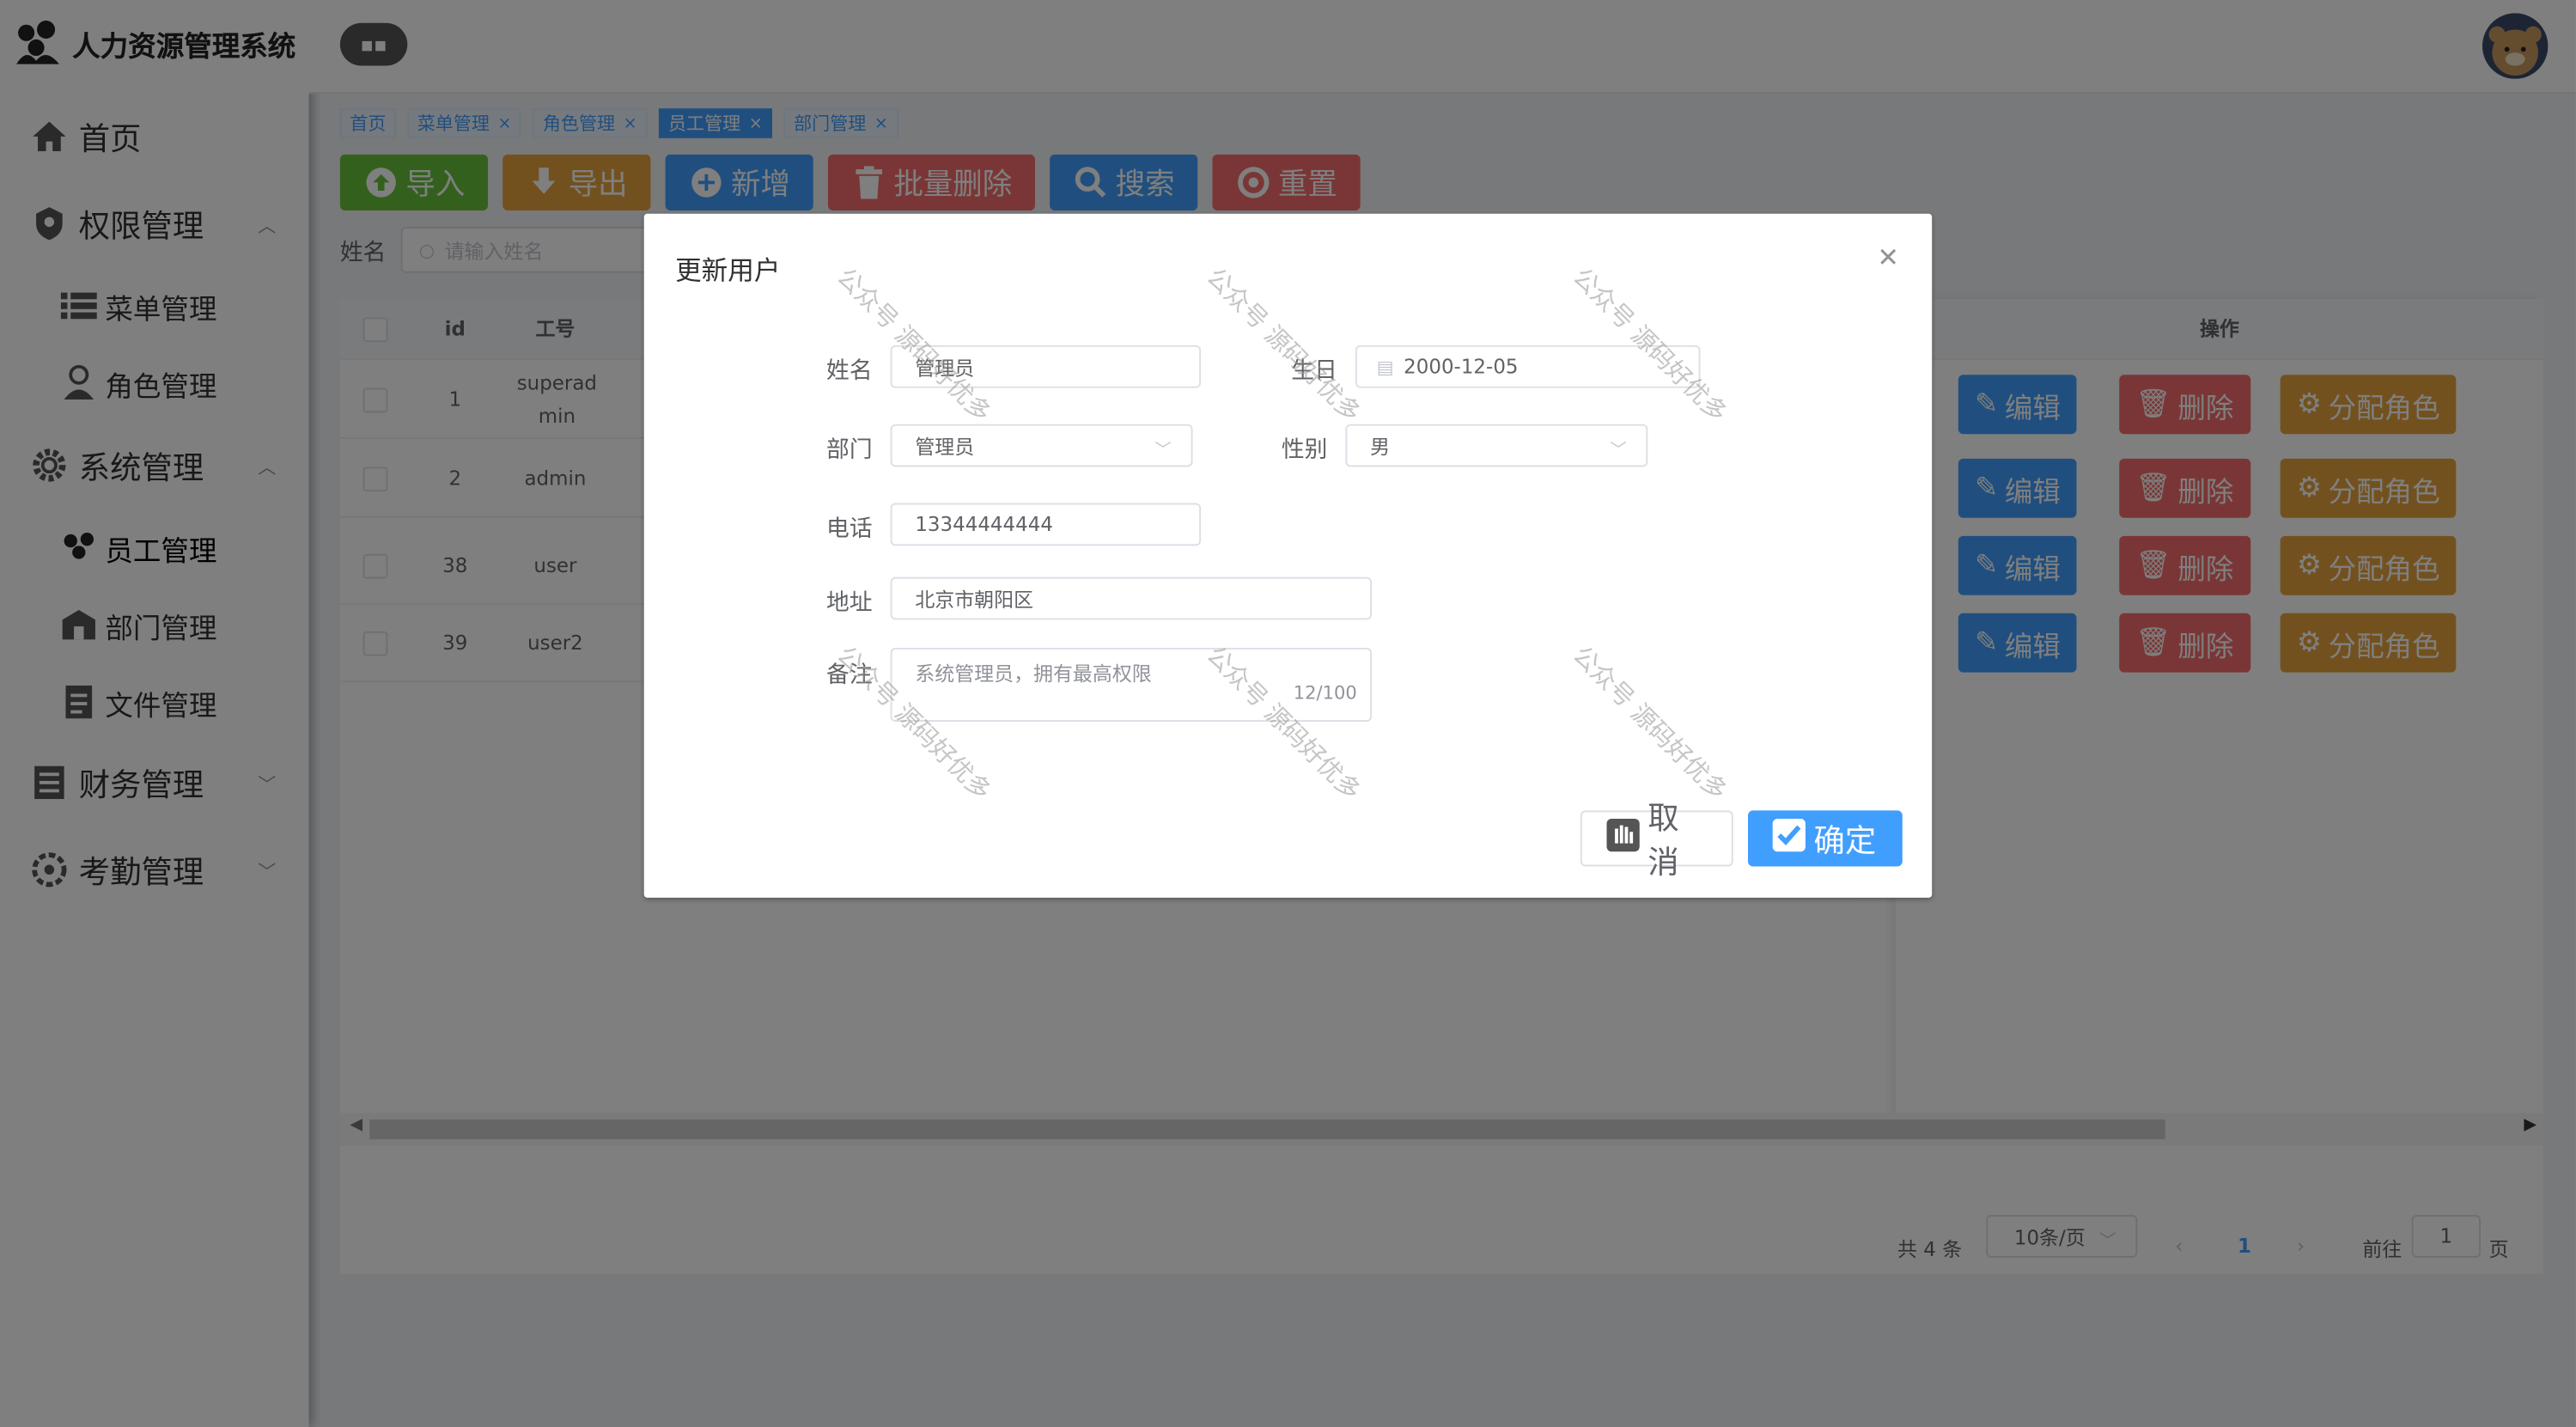  I want to click on hand-icon, so click(1623, 838).